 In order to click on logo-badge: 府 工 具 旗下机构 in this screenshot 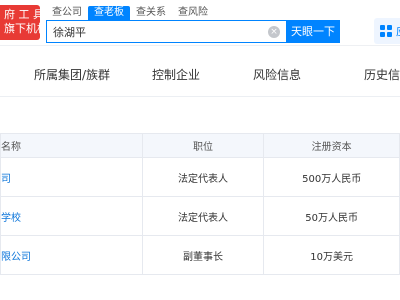, I will do `click(24, 22)`.